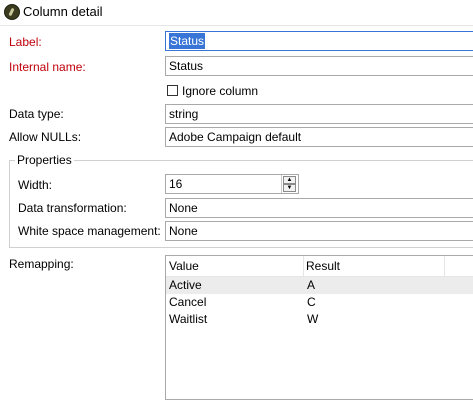  Describe the element at coordinates (187, 41) in the screenshot. I see `label-input-value: Status` at that location.